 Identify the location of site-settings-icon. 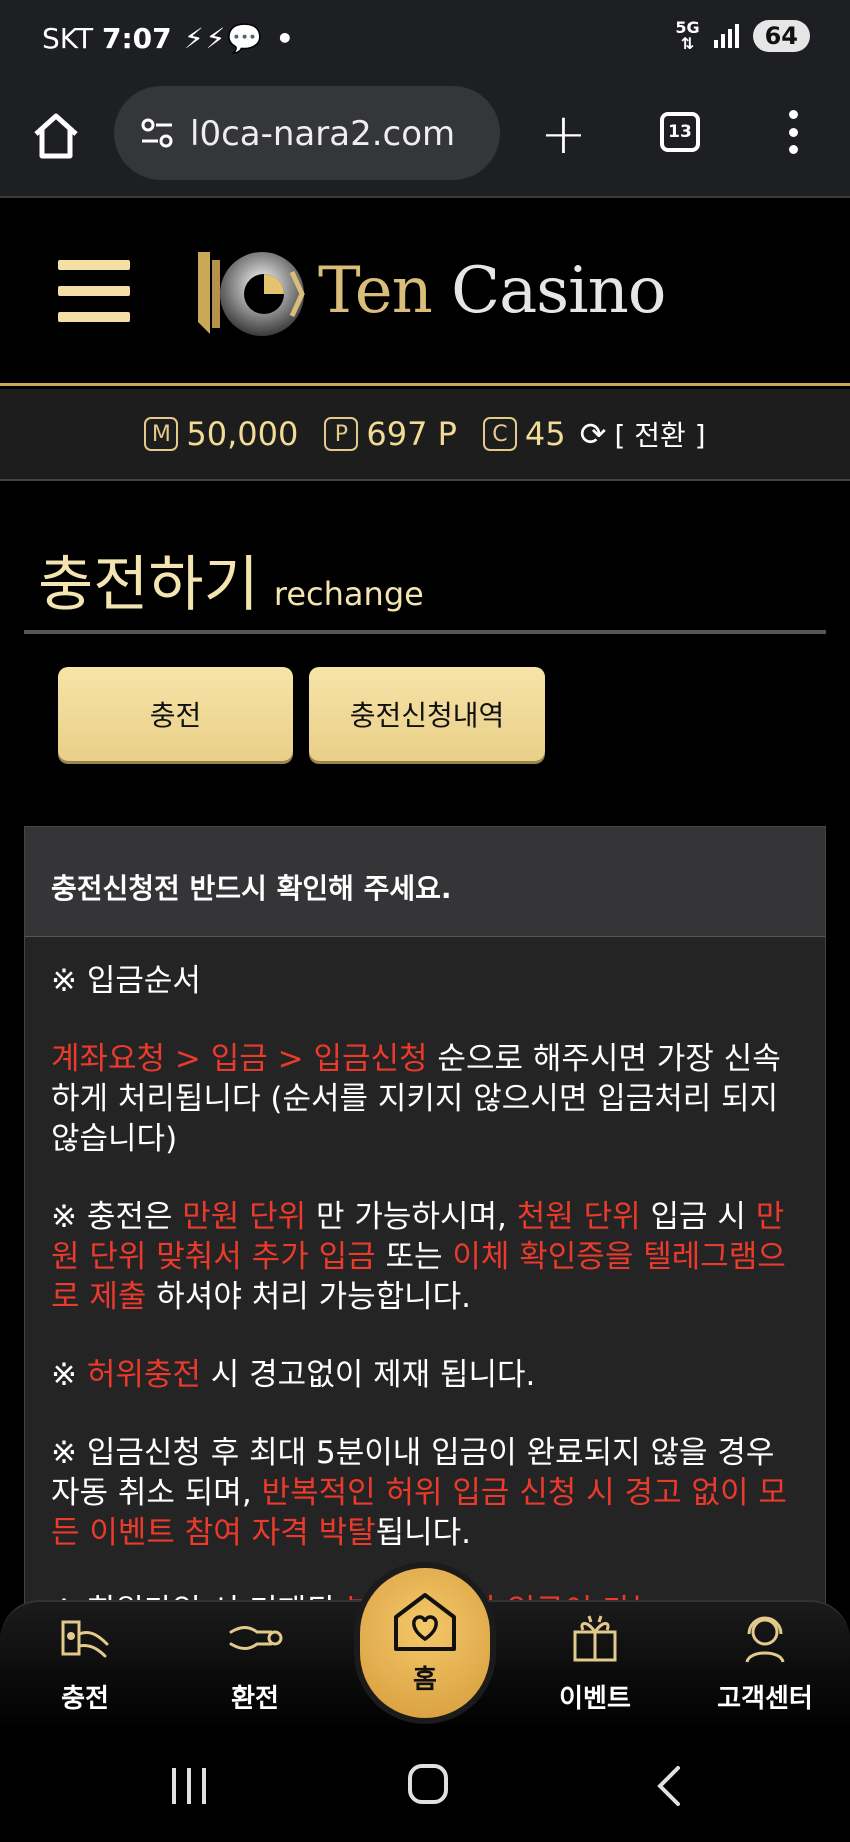
(157, 133).